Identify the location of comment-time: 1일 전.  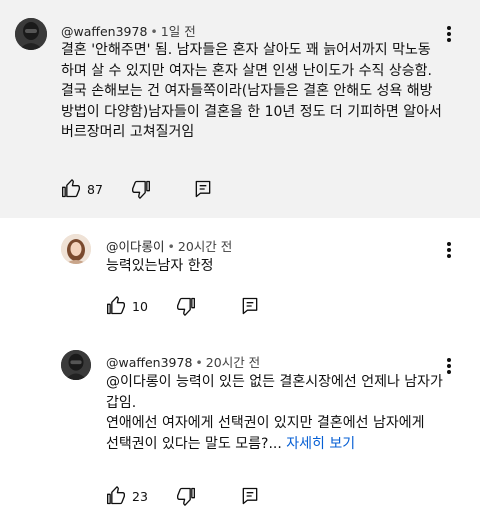
(178, 31).